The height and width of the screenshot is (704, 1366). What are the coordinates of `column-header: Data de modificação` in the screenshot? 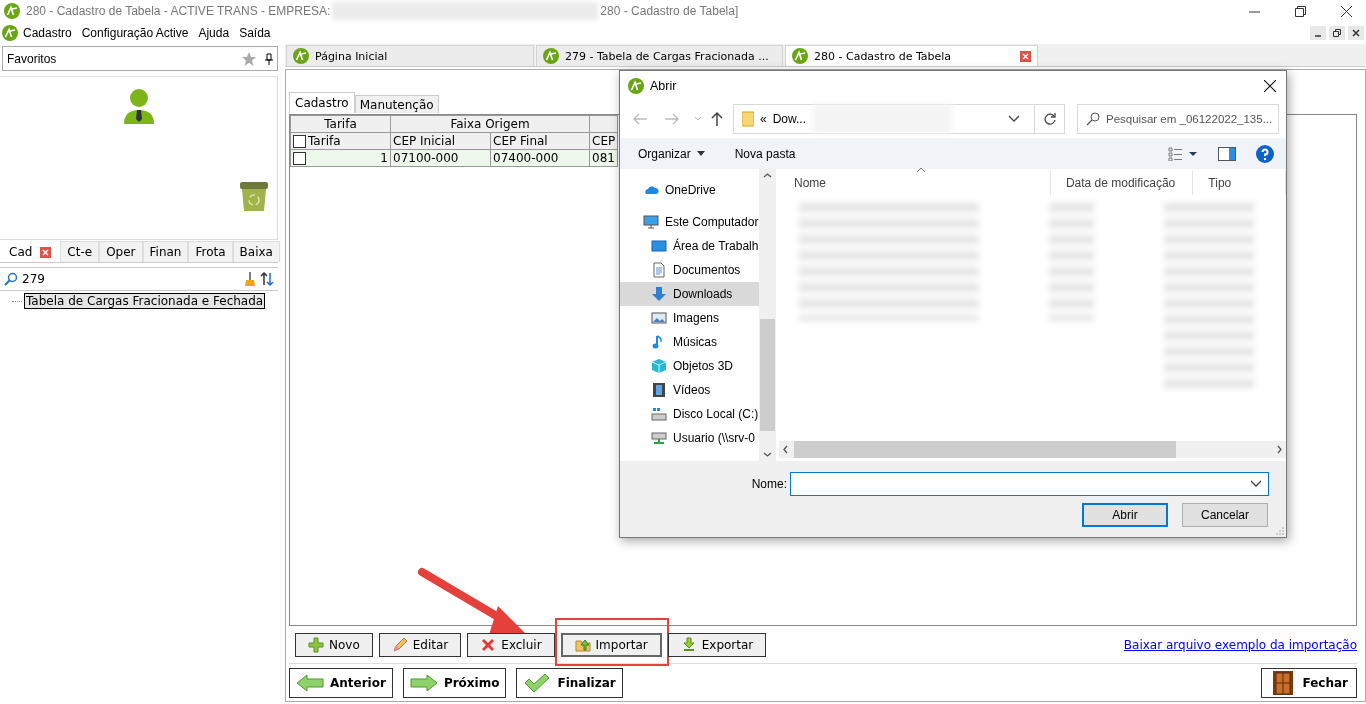 It's located at (1122, 183).